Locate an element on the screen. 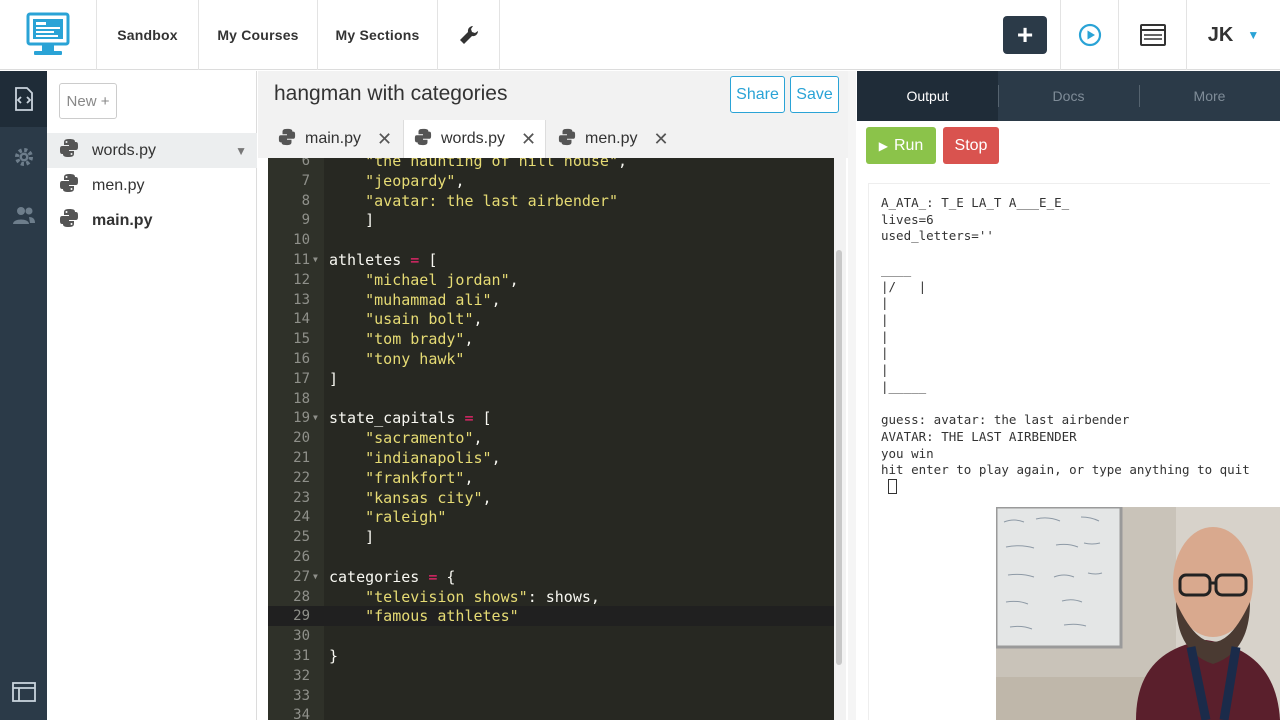 This screenshot has height=720, width=1280. code-line: 25 ] is located at coordinates (551, 537).